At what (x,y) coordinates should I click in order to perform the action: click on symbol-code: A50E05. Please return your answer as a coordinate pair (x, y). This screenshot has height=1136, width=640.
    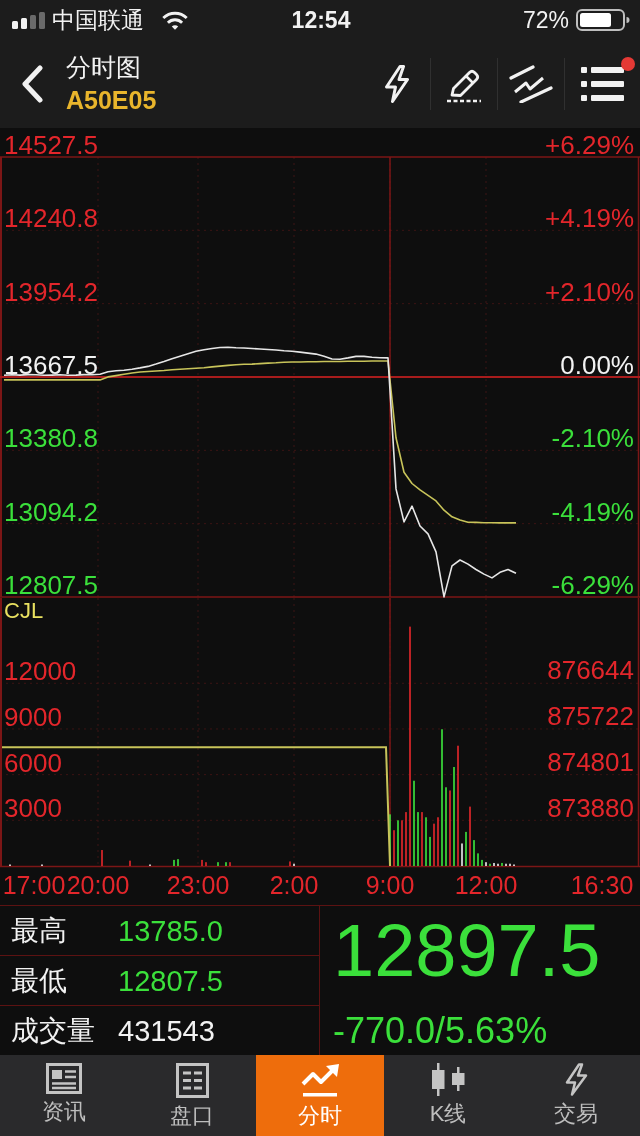
    Looking at the image, I should click on (111, 100).